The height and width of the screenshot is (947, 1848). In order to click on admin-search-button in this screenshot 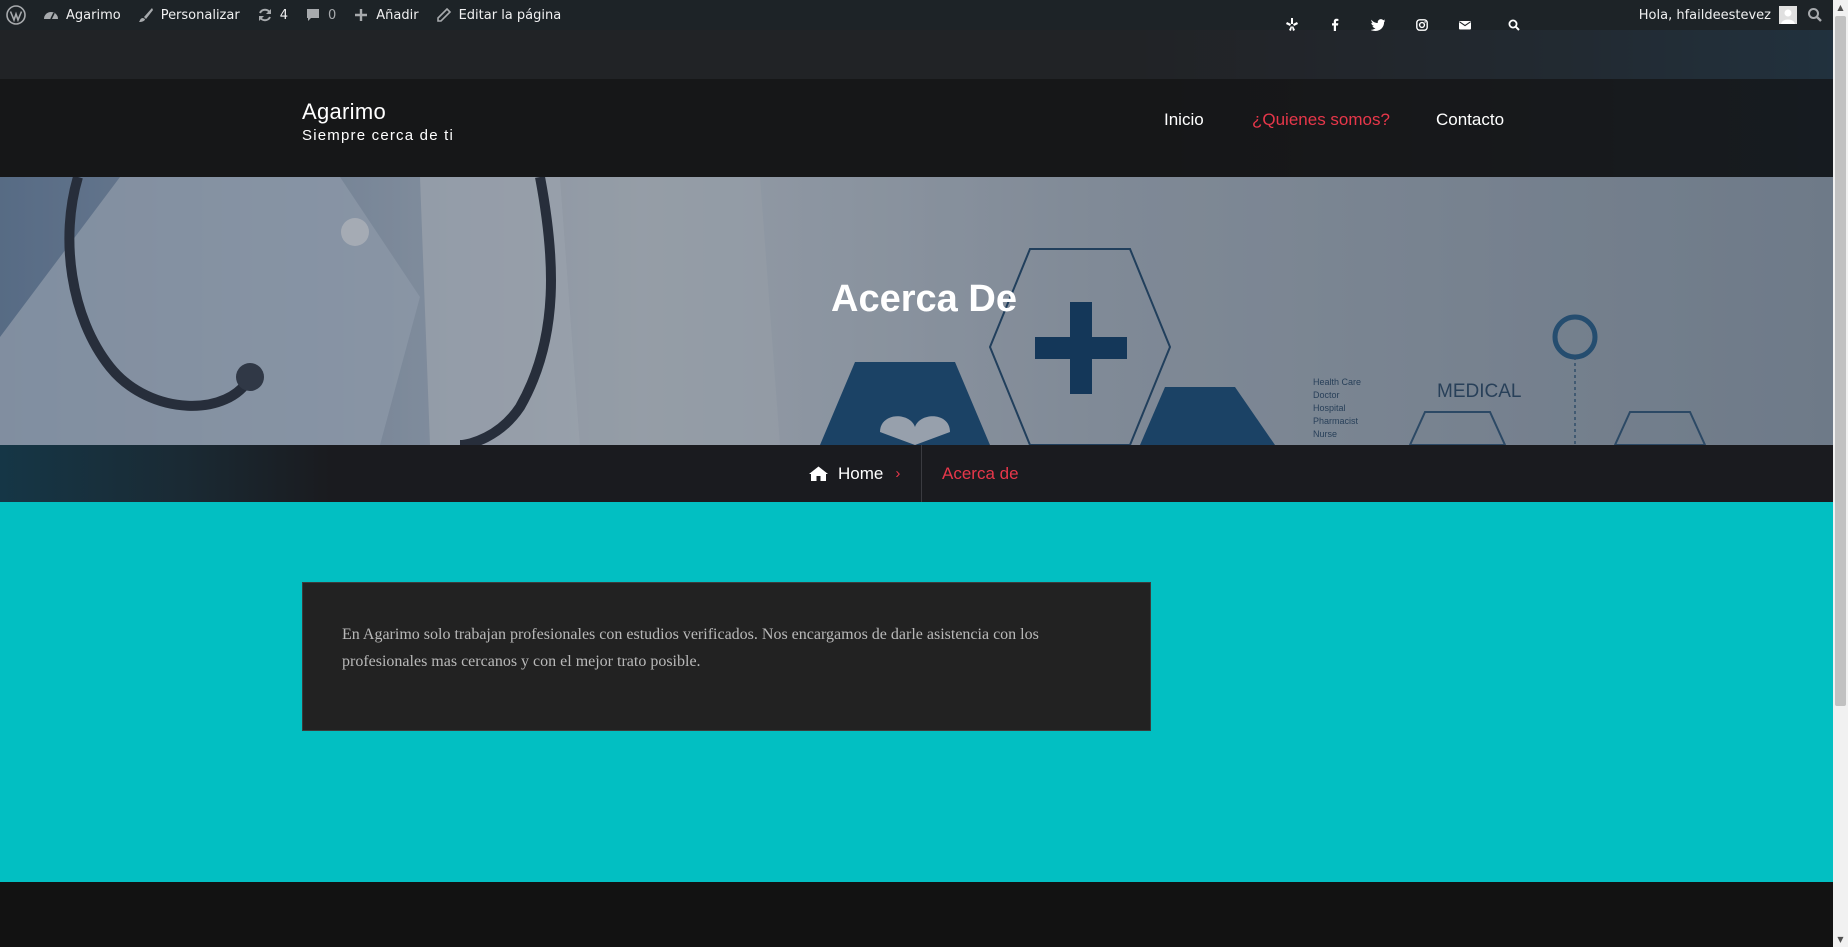, I will do `click(1820, 15)`.